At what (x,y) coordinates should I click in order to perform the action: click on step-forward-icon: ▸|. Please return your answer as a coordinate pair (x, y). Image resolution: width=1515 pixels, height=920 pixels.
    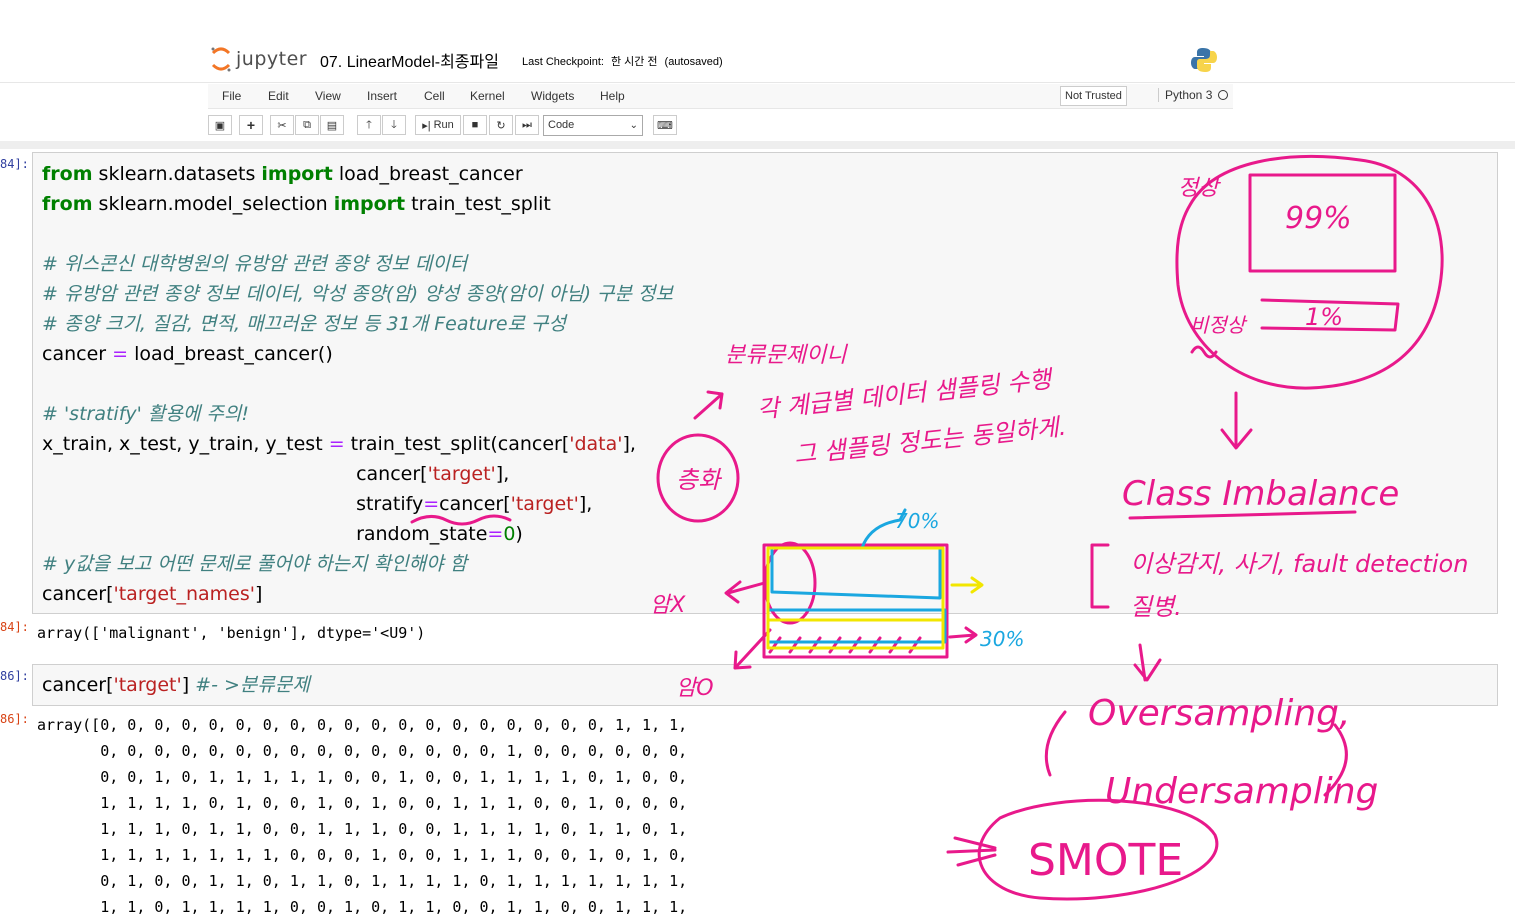
    Looking at the image, I should click on (426, 125).